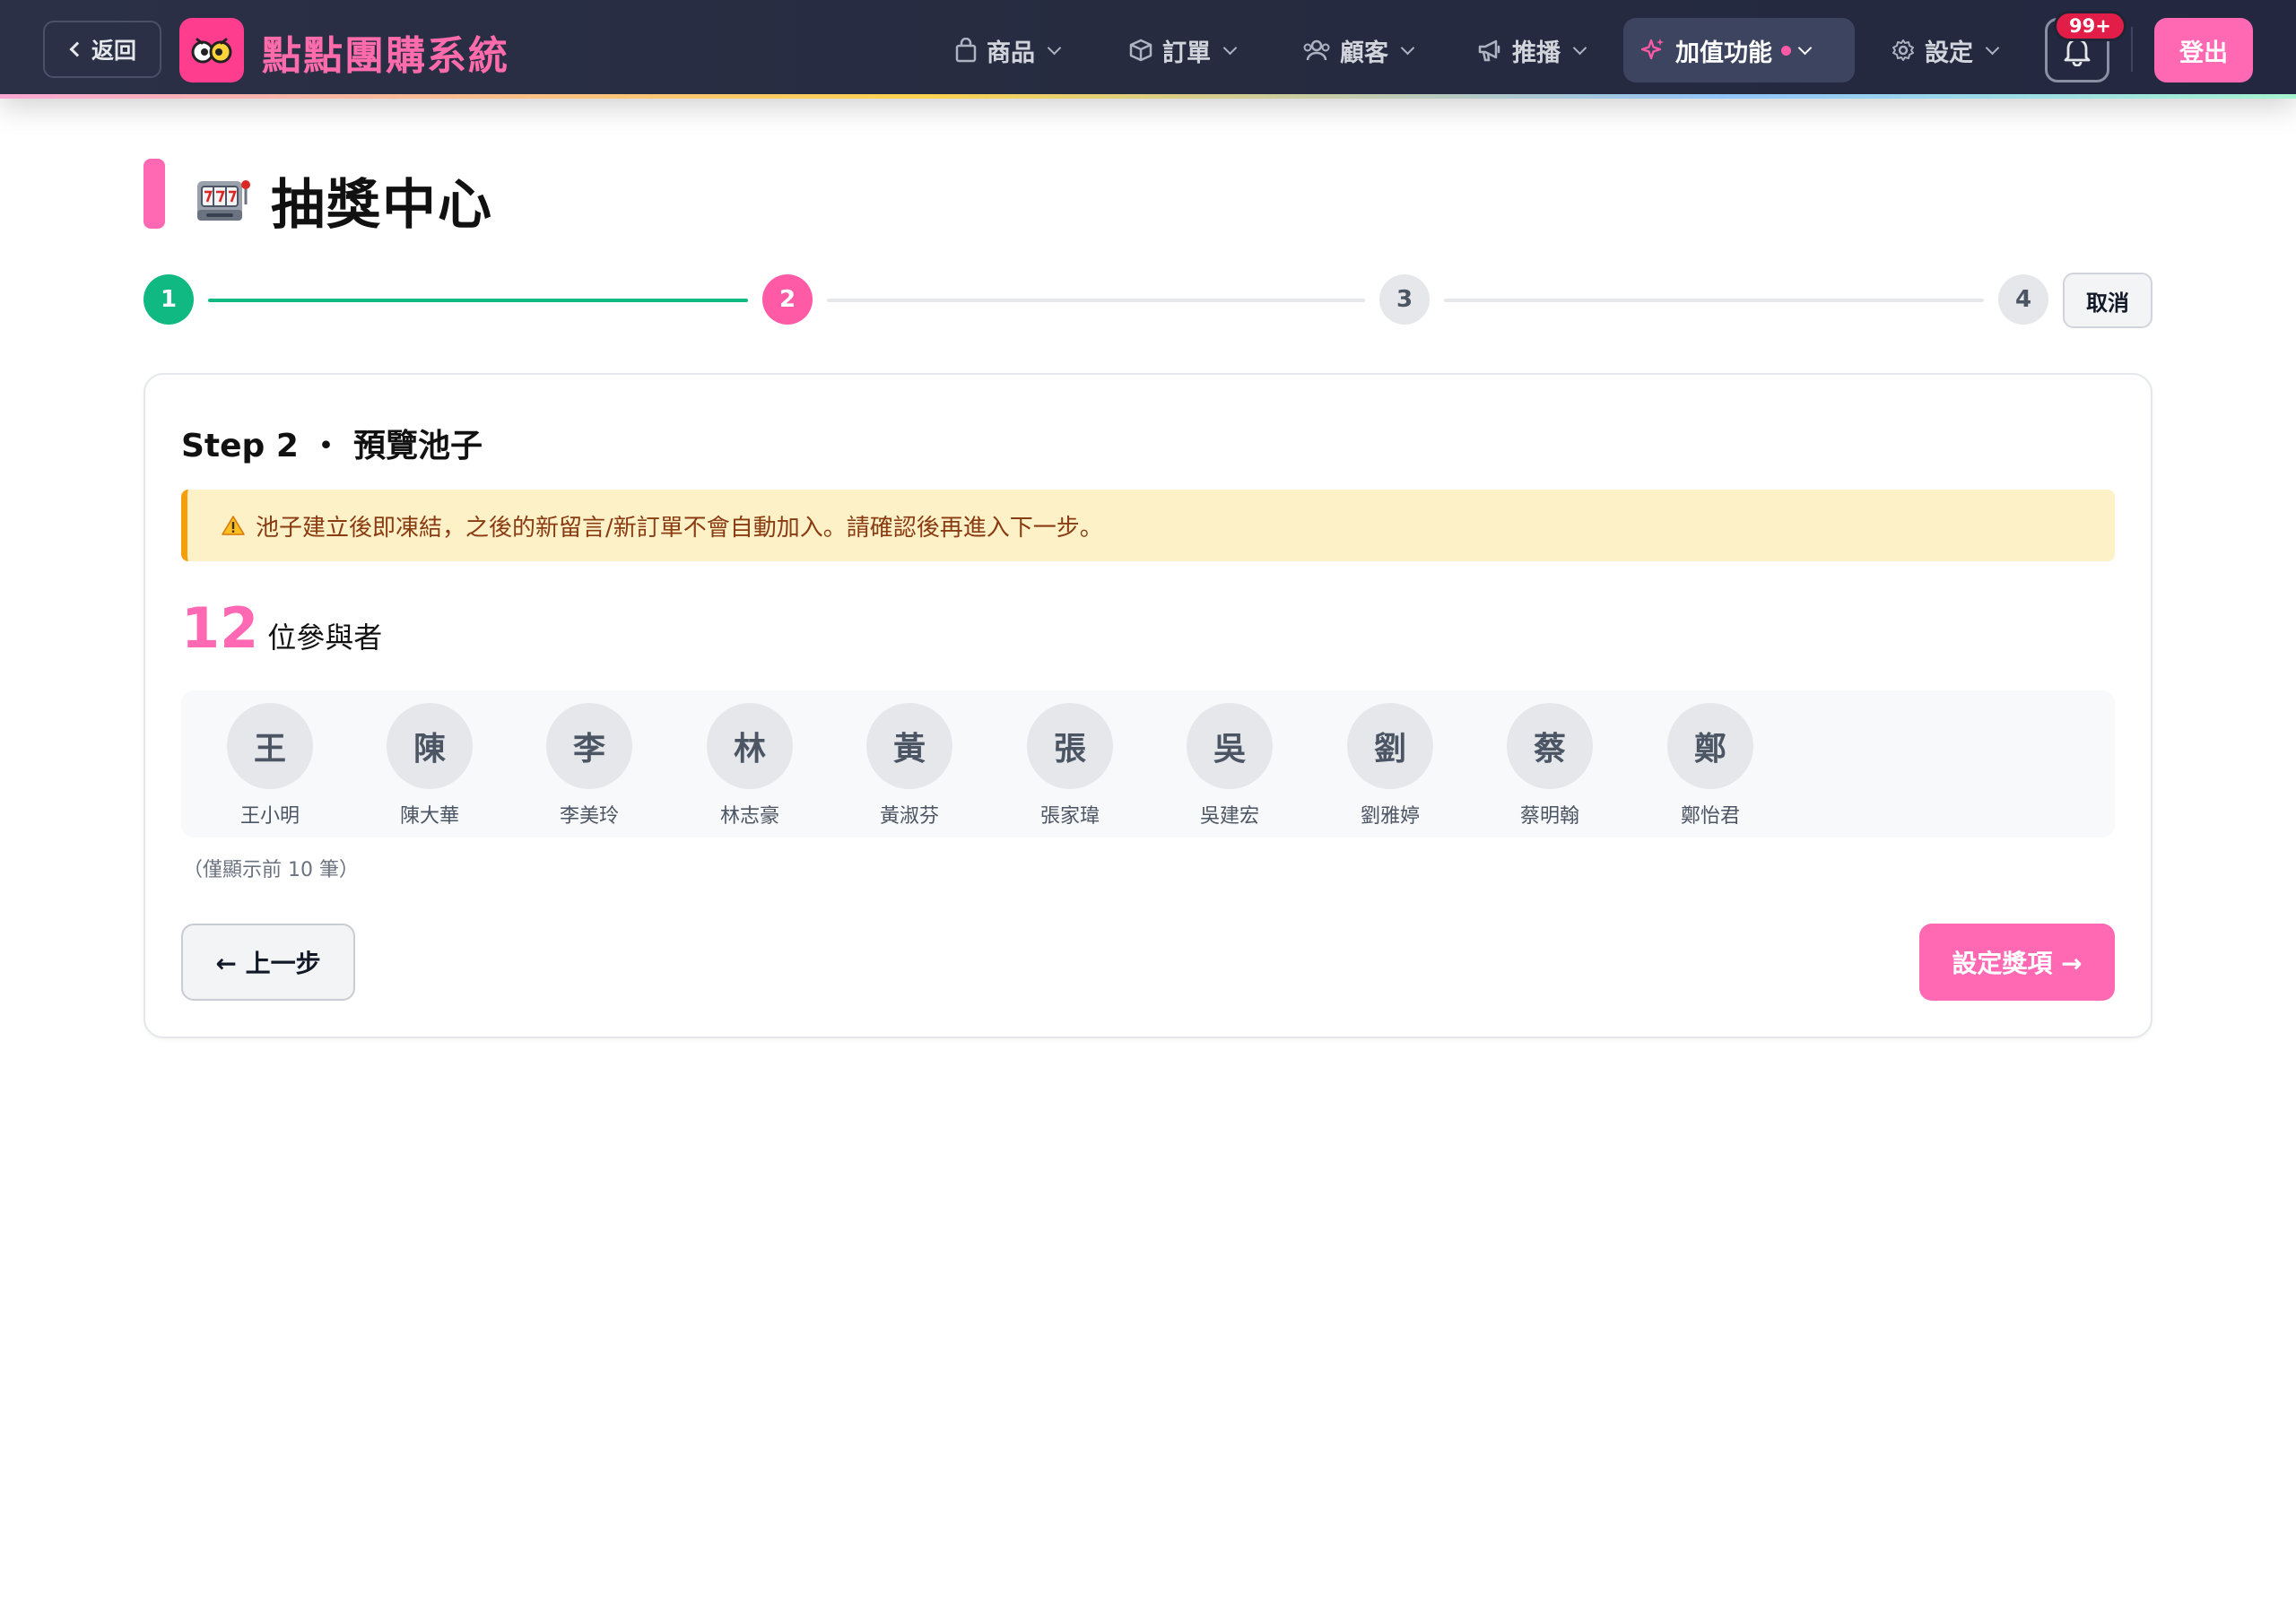 The image size is (2296, 1614). What do you see at coordinates (679, 528) in the screenshot?
I see `warning-text: 池子建立後即凍結，之後的新留言/新訂單不會自動加入。請確認後再進入下一步。` at bounding box center [679, 528].